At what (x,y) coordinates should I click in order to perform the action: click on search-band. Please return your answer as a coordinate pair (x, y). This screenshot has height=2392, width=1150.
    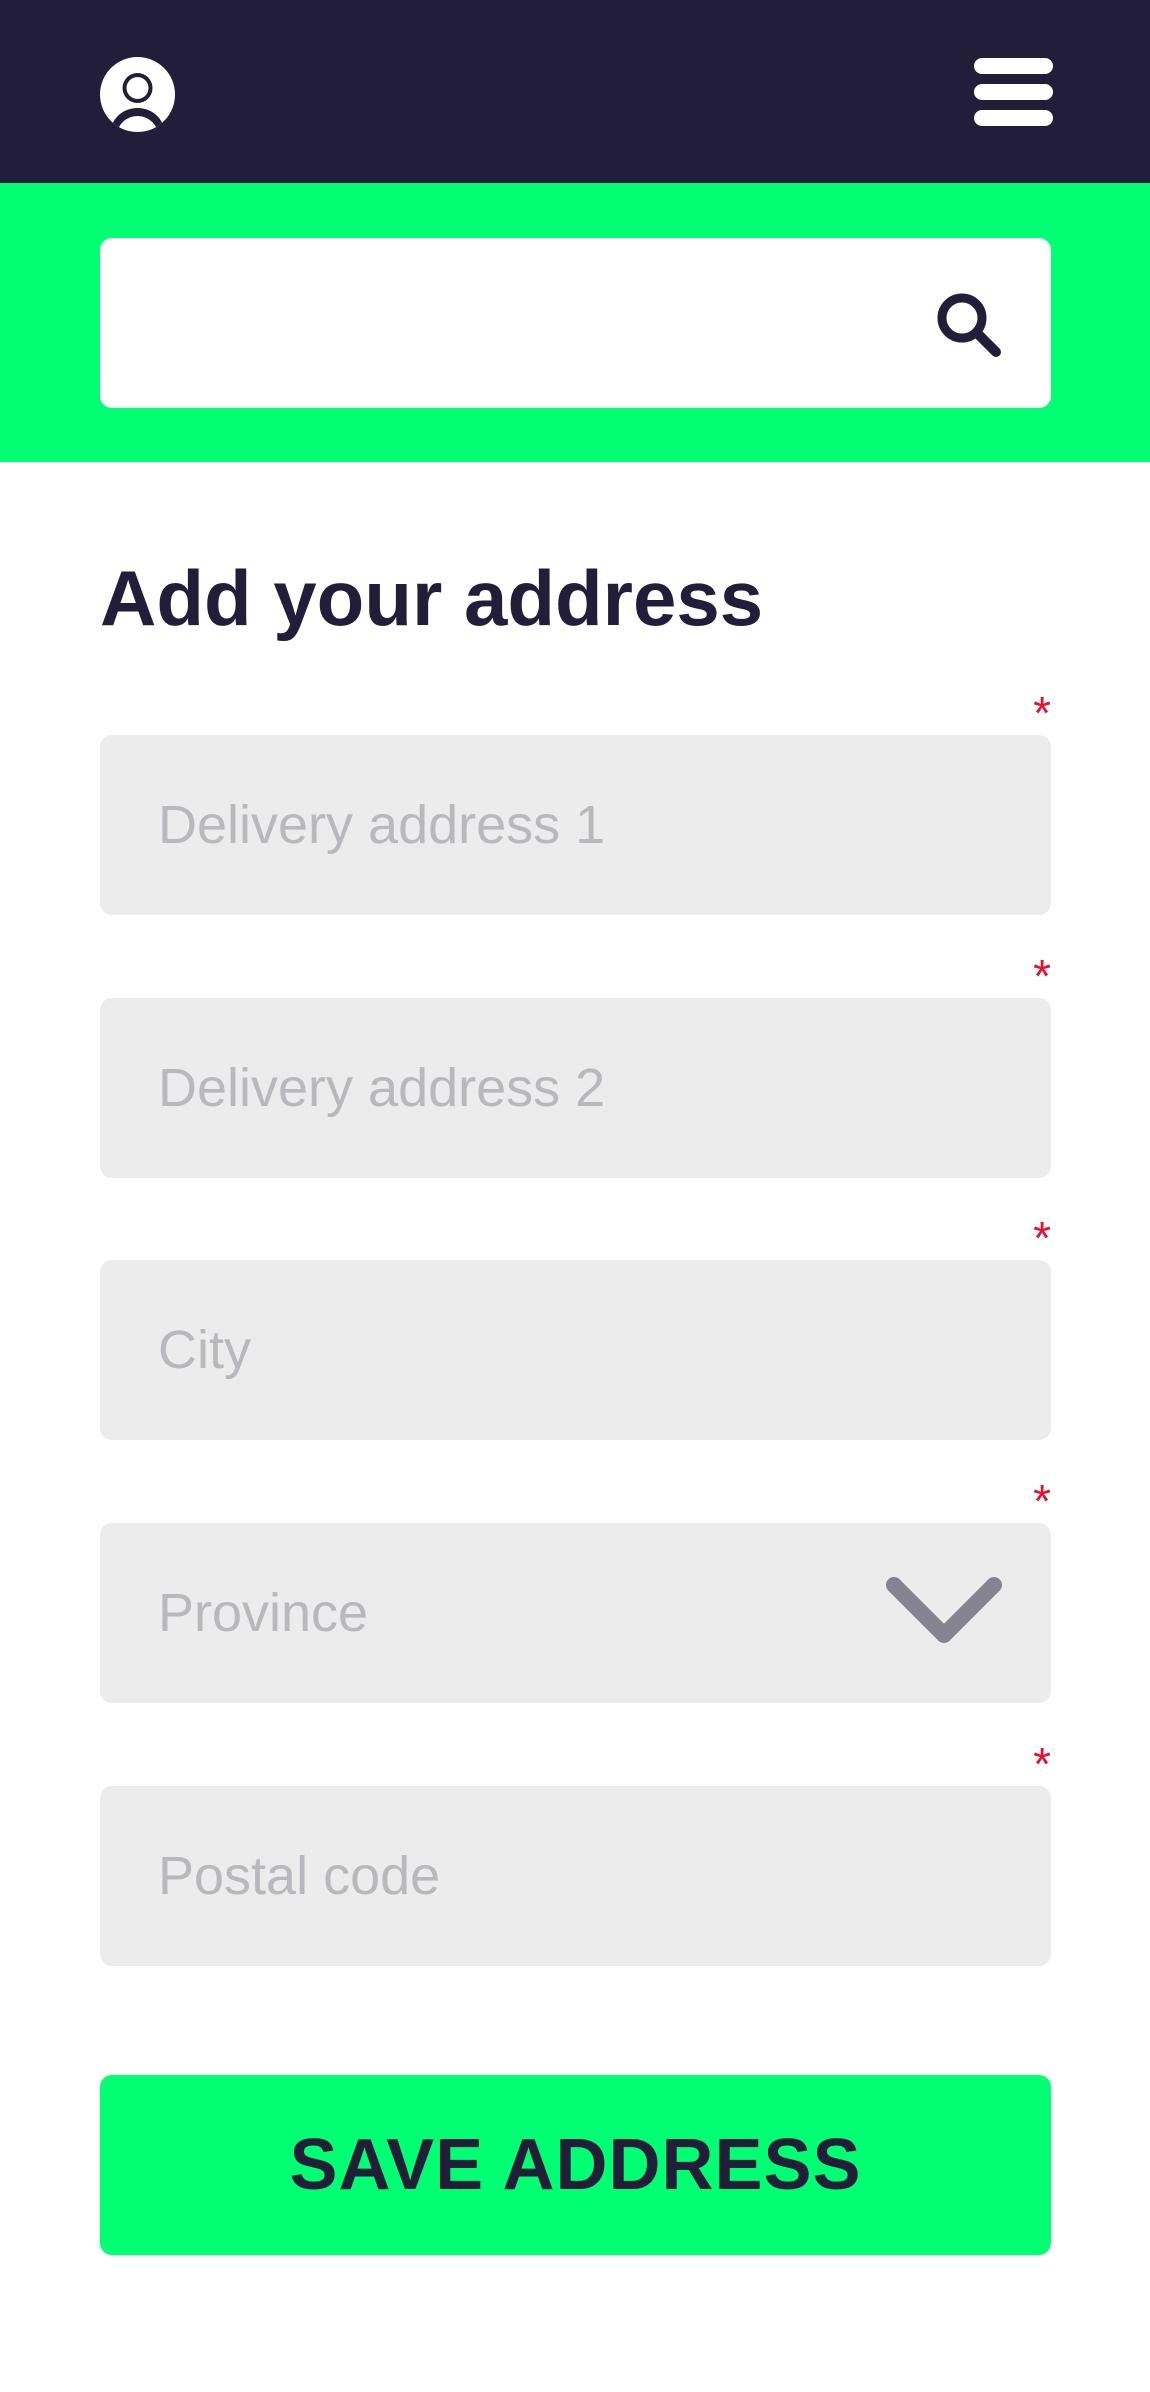
    Looking at the image, I should click on (575, 322).